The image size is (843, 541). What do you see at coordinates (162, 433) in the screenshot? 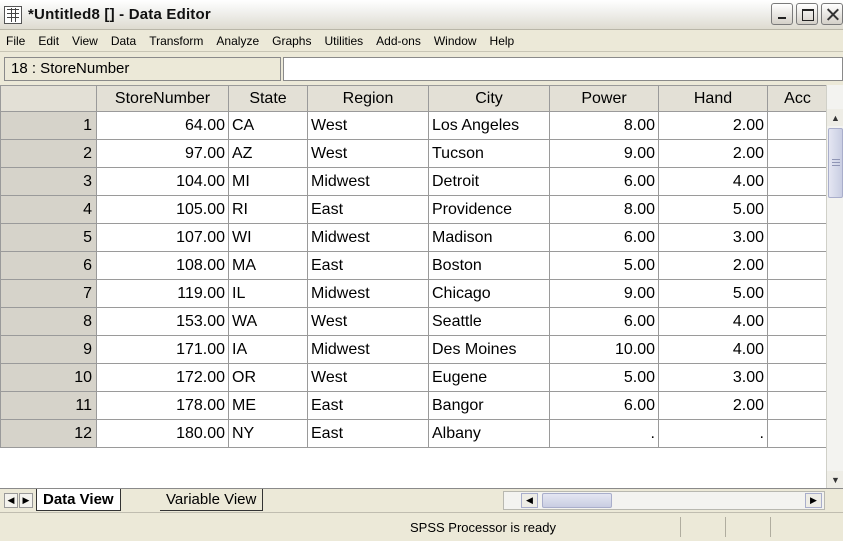
I see `cell-storenumber: 180.00` at bounding box center [162, 433].